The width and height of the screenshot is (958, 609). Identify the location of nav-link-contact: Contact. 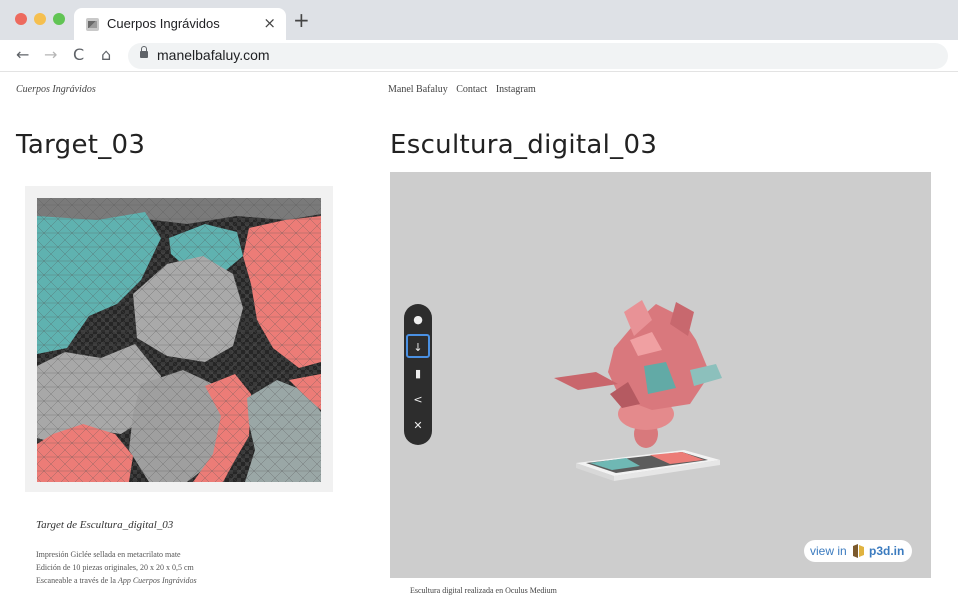
(471, 89).